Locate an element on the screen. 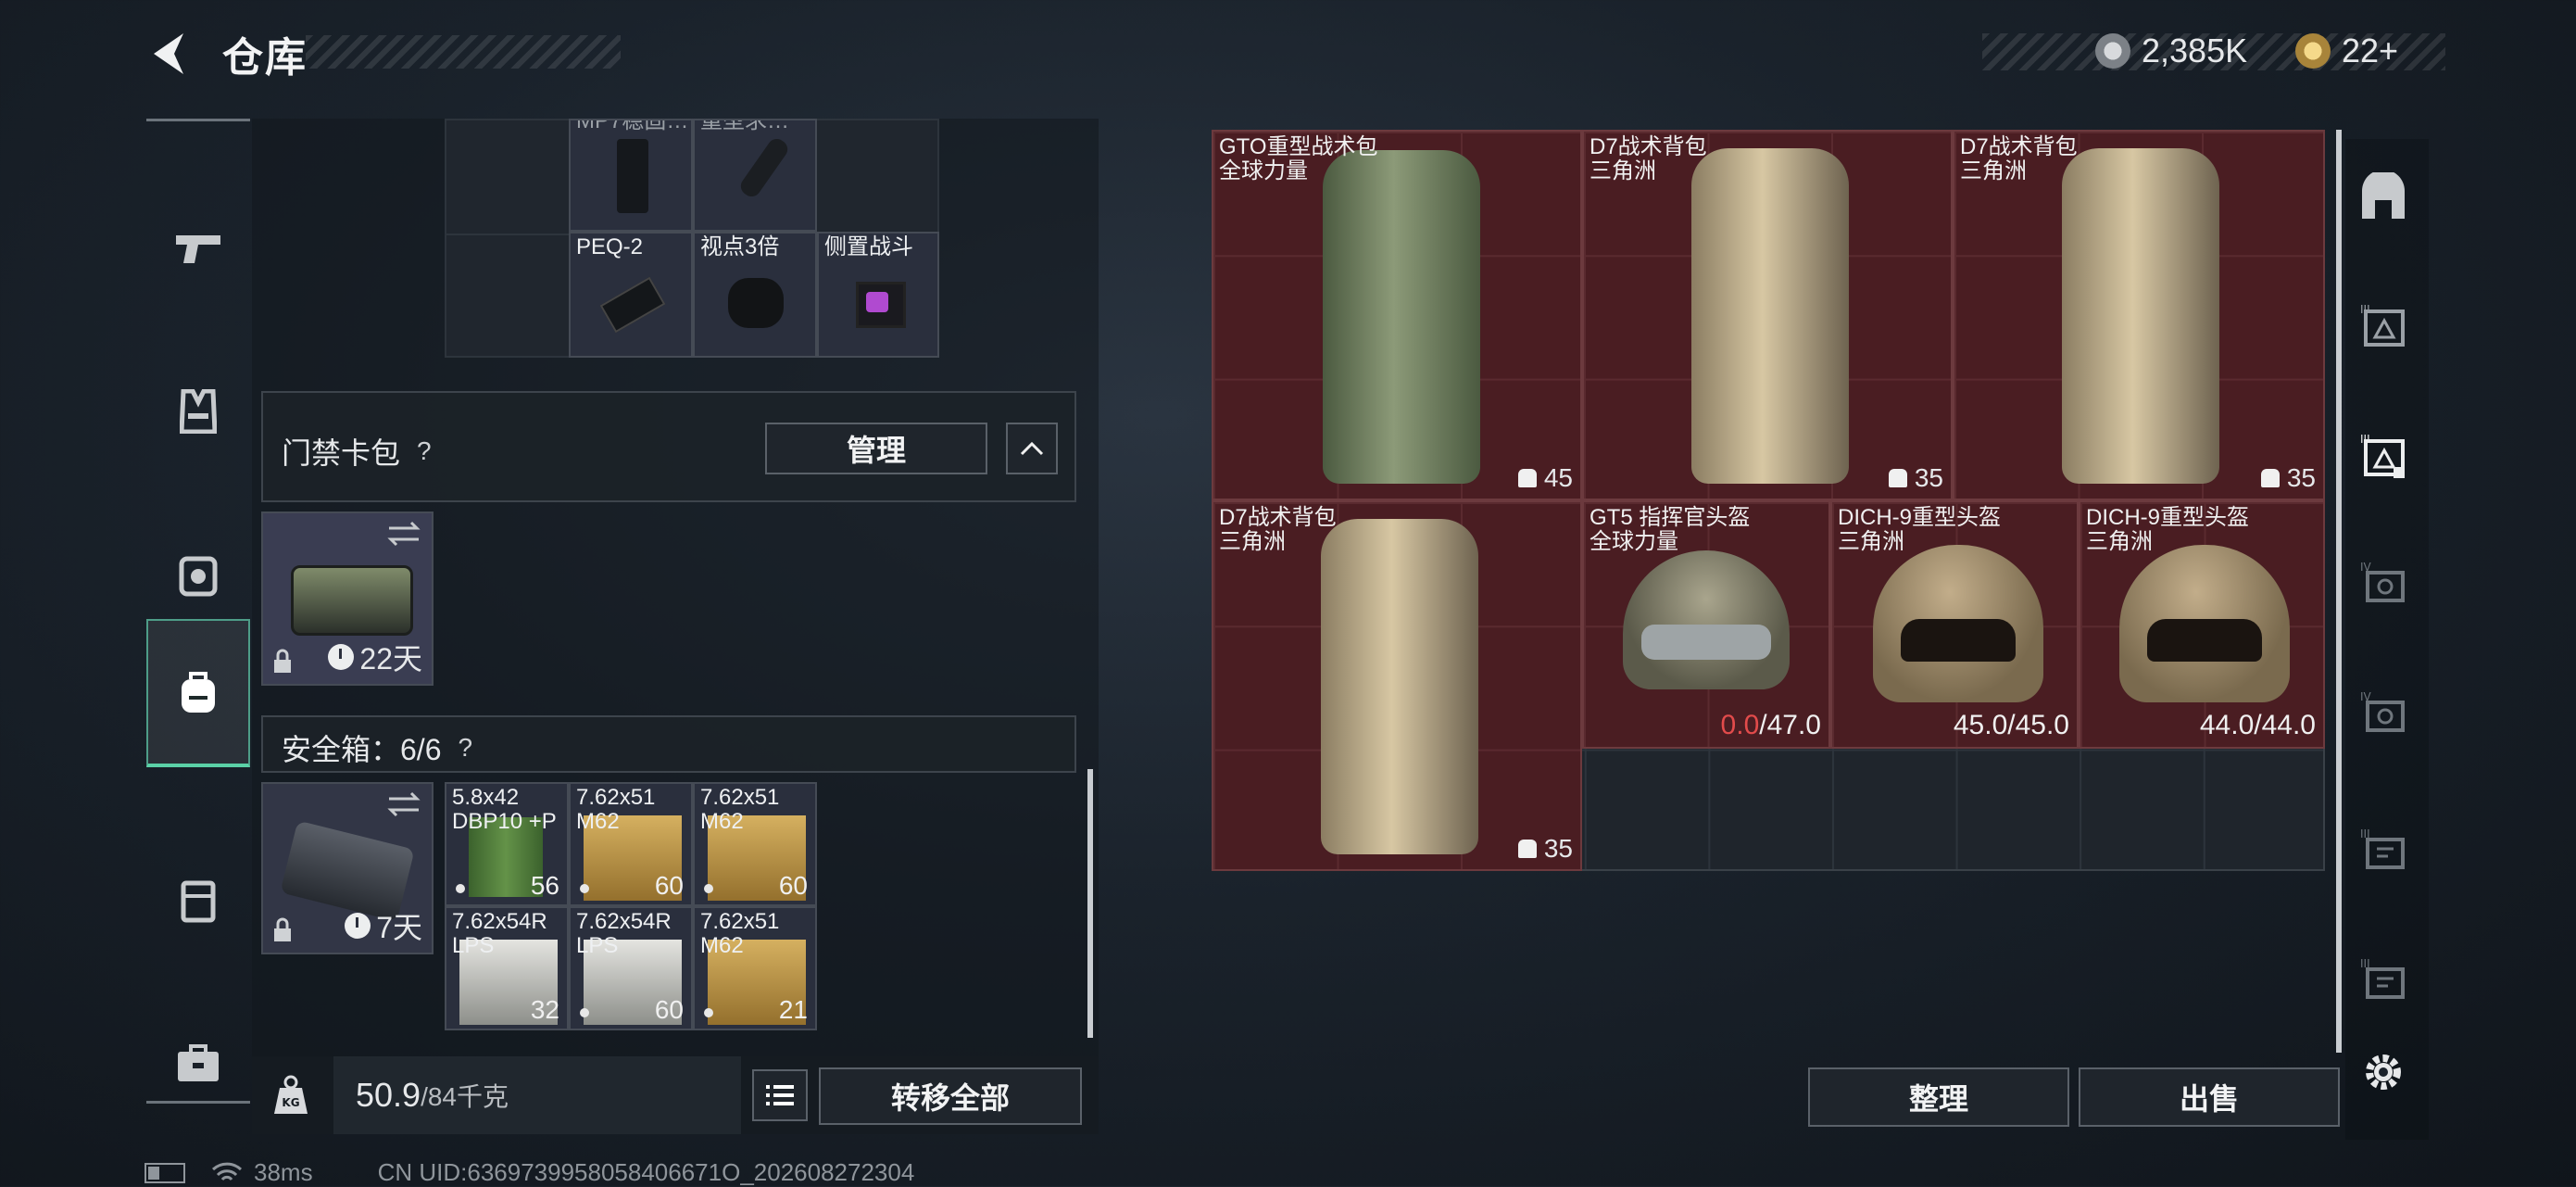 The image size is (2576, 1187). list-view-button is located at coordinates (780, 1095).